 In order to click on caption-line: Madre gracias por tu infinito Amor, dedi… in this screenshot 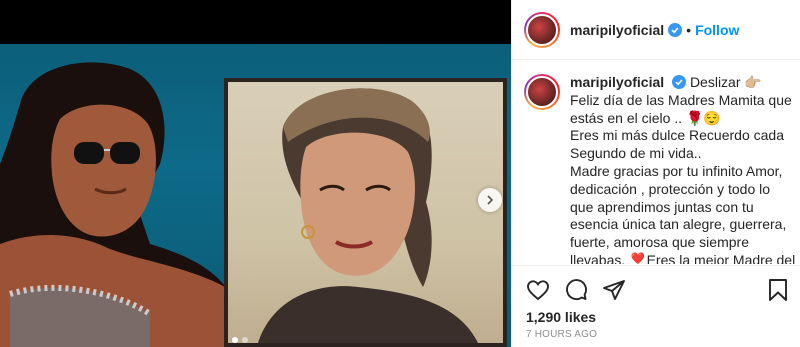, I will do `click(683, 213)`.